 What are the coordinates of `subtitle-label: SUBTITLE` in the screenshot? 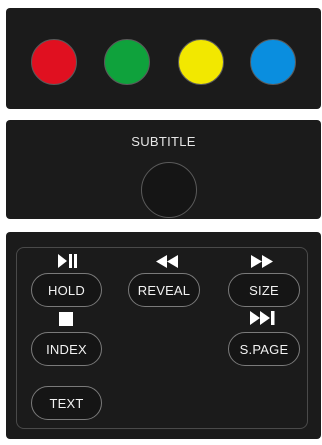 It's located at (163, 141).